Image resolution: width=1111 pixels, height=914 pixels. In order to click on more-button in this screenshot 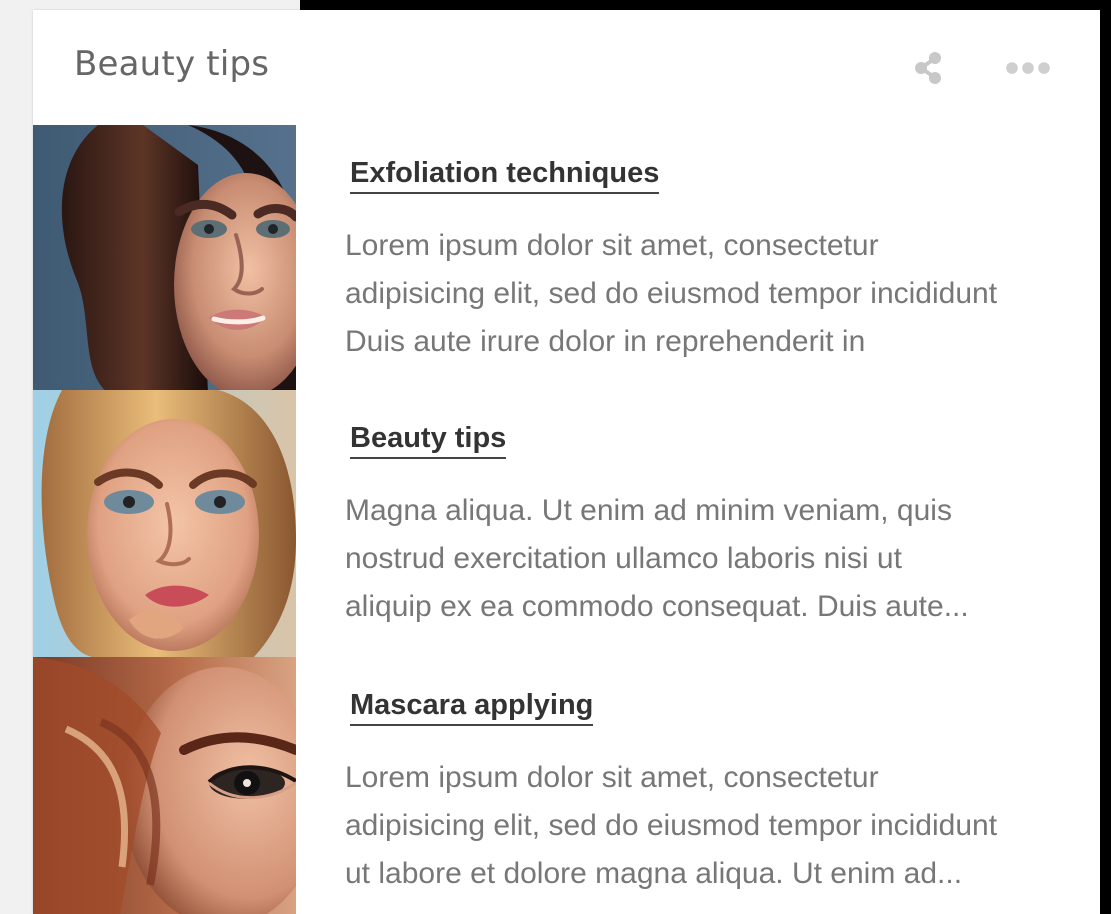, I will do `click(1028, 68)`.